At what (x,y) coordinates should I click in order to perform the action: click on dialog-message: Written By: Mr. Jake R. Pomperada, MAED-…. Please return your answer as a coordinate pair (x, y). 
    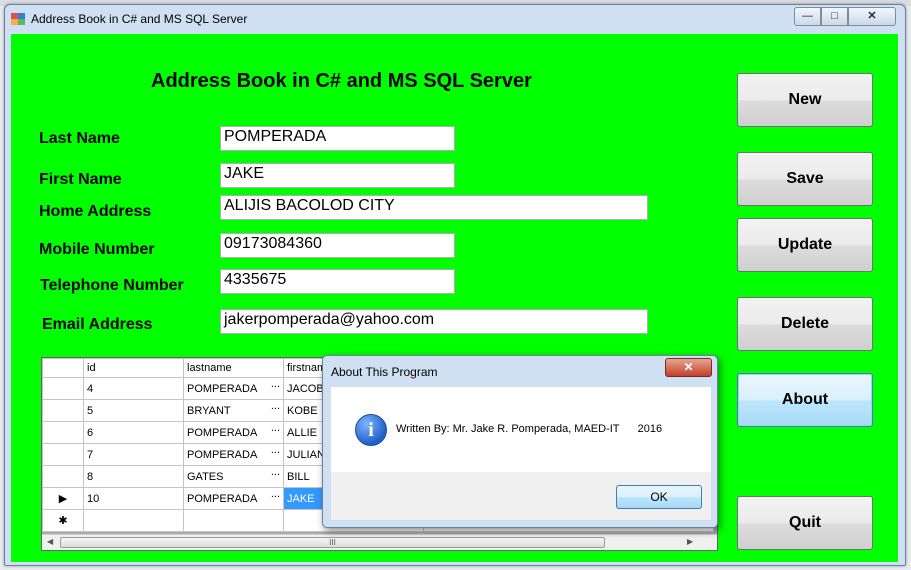
    Looking at the image, I should click on (529, 429).